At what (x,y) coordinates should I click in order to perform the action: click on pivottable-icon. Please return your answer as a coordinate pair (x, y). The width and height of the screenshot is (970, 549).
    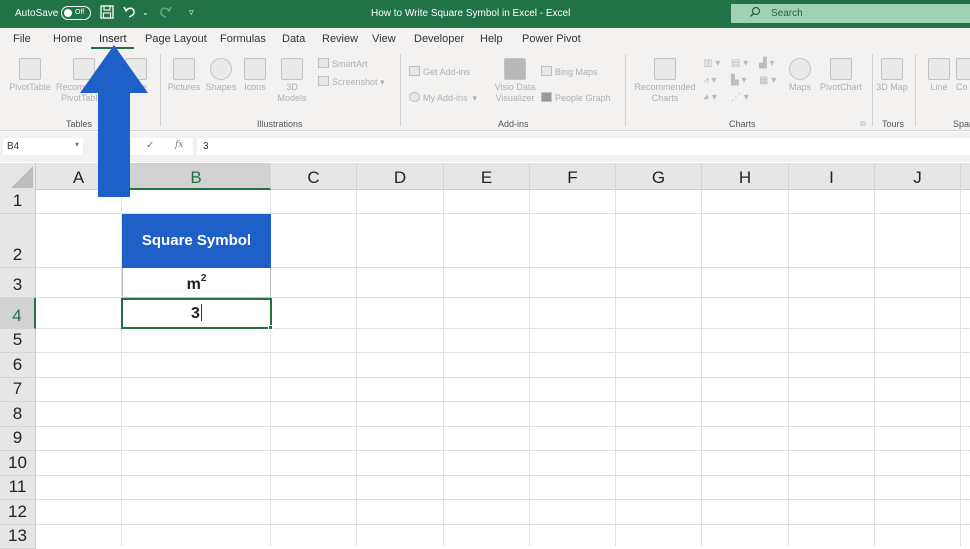
    Looking at the image, I should click on (30, 69).